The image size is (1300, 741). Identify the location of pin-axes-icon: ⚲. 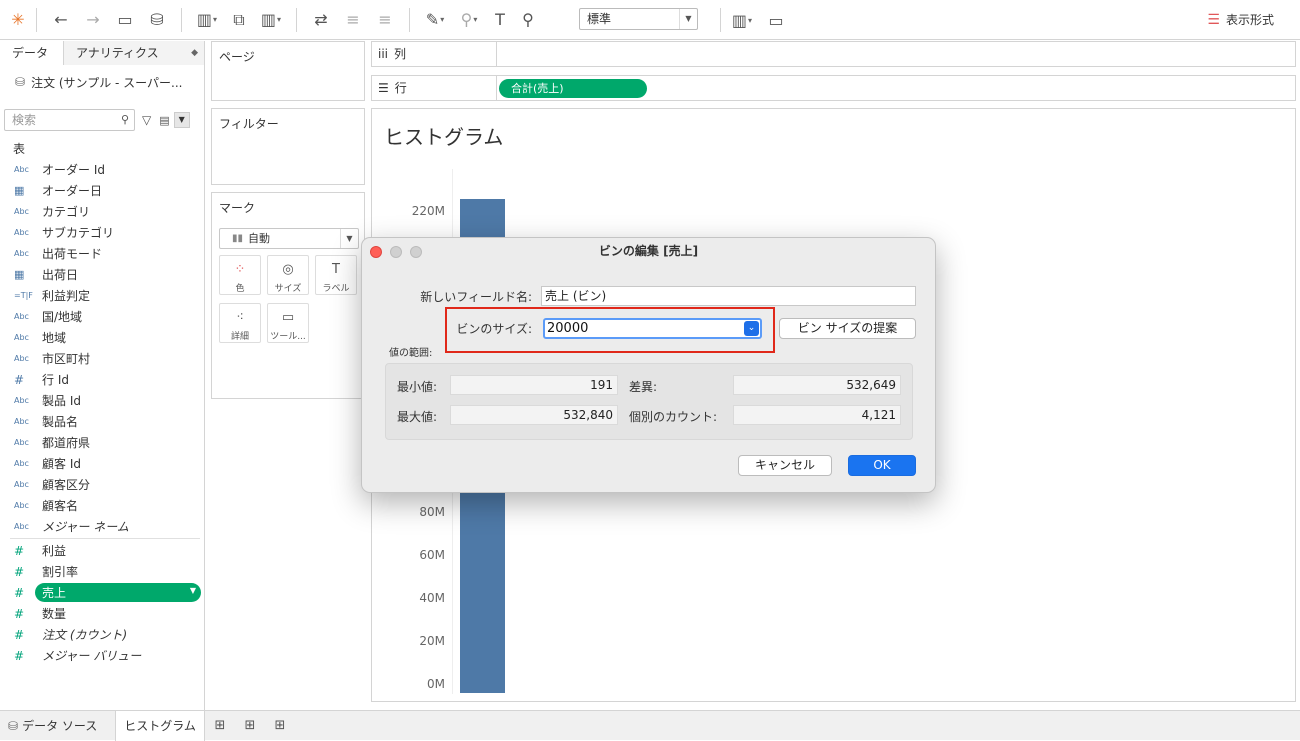
(528, 20).